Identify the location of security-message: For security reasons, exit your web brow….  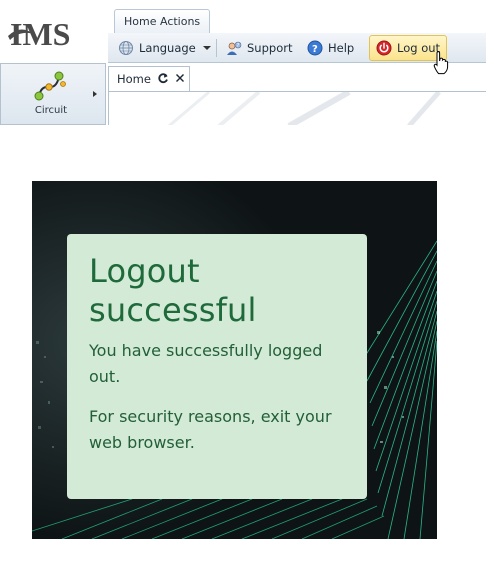
(210, 429).